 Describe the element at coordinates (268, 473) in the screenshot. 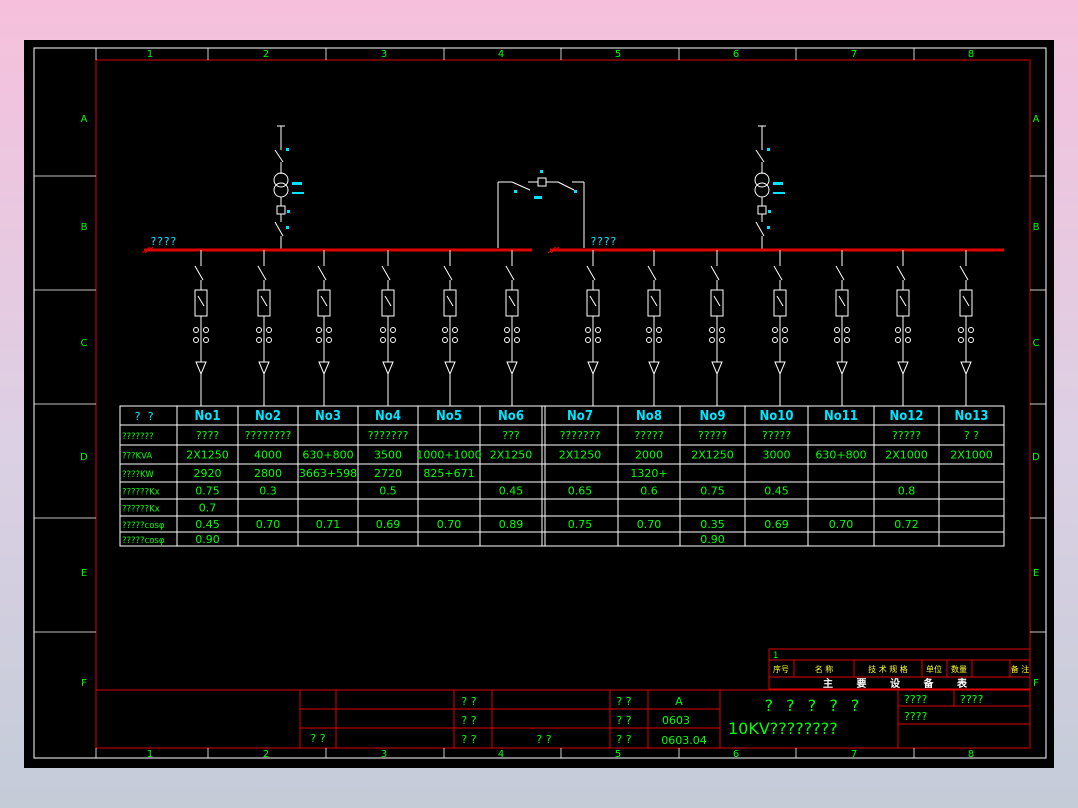

I see `schedule-cell: 2800` at that location.